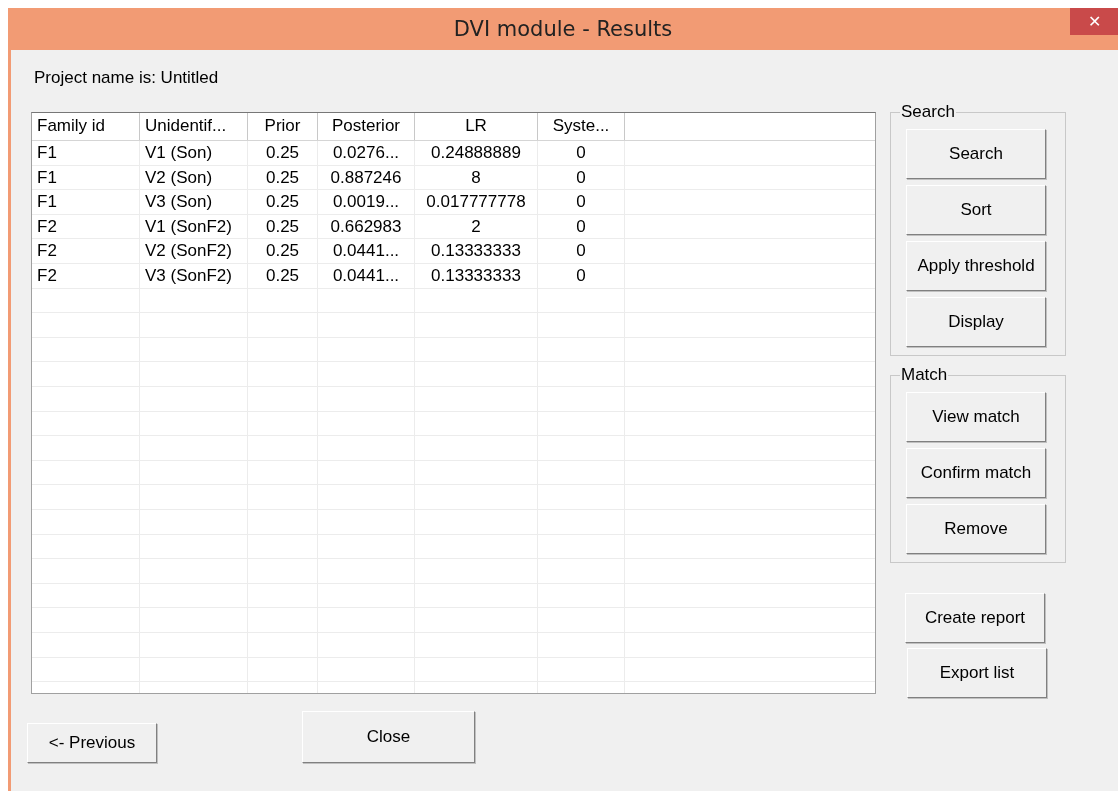 Image resolution: width=1118 pixels, height=791 pixels. I want to click on table-cell-text: 2, so click(476, 226).